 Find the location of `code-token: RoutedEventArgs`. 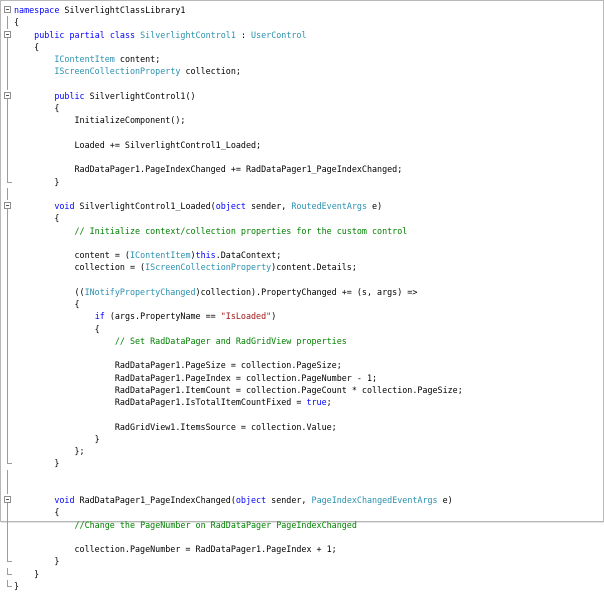

code-token: RoutedEventArgs is located at coordinates (329, 206).